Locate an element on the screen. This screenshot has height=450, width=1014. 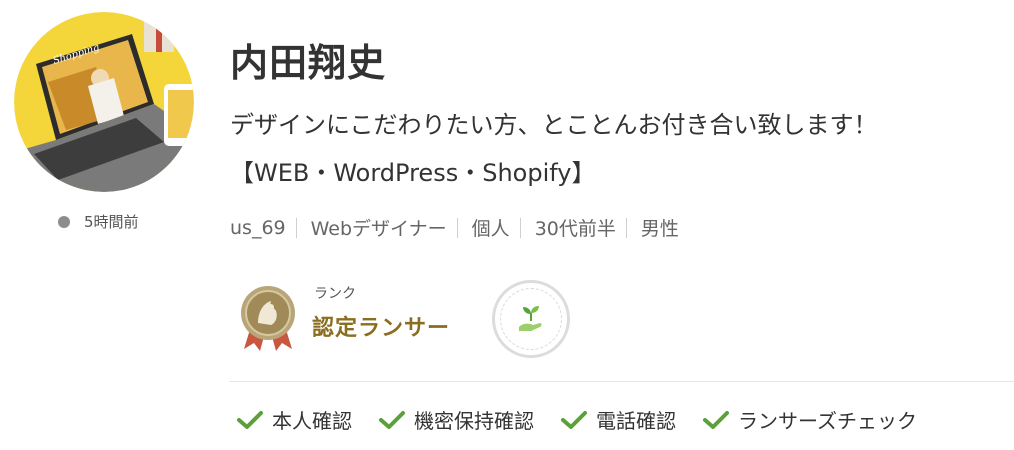
profile-username: us_69 is located at coordinates (258, 227).